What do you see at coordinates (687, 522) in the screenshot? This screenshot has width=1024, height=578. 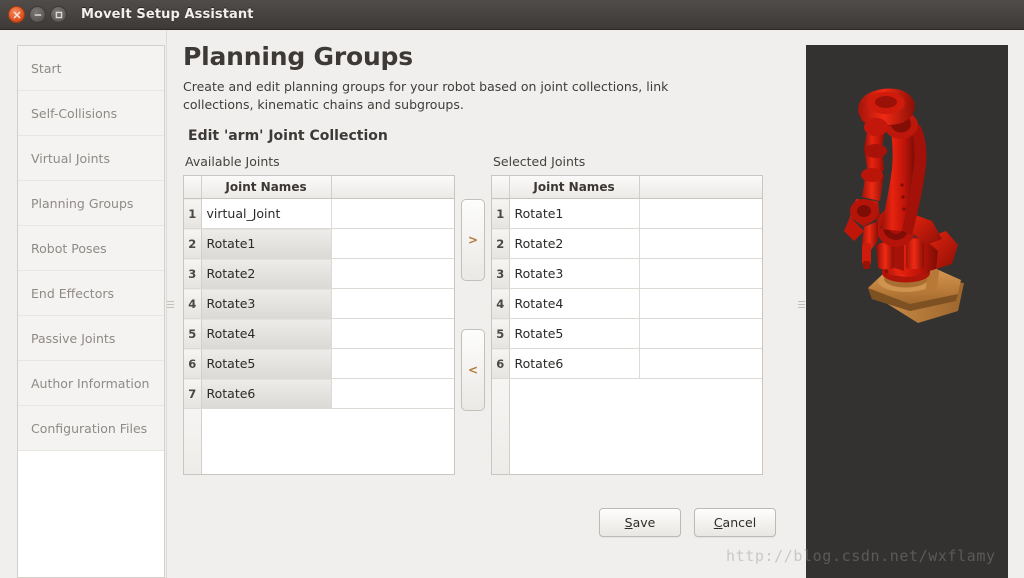 I see `dialog-buttons: Save Cancel` at bounding box center [687, 522].